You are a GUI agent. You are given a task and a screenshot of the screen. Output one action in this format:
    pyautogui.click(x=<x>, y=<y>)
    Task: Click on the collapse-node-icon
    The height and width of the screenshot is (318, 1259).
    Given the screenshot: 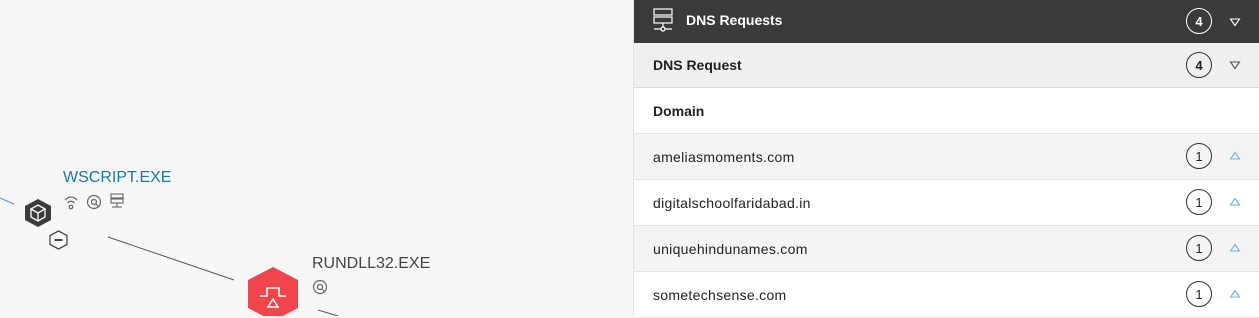 What is the action you would take?
    pyautogui.click(x=58, y=240)
    